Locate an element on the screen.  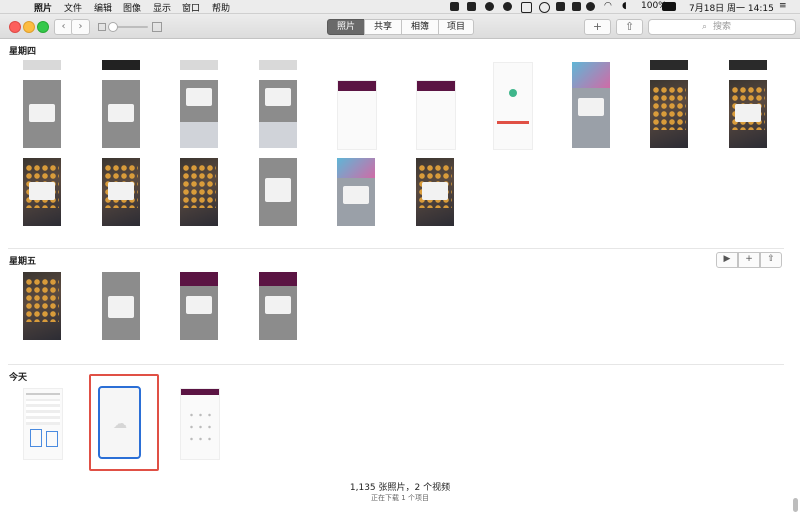
minimize-window-button is located at coordinates (29, 27).